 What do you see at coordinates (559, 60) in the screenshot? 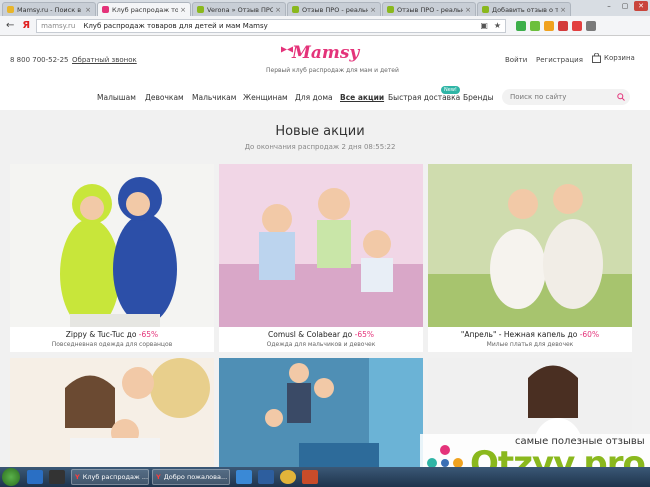
I see `register-link: Регистрация` at bounding box center [559, 60].